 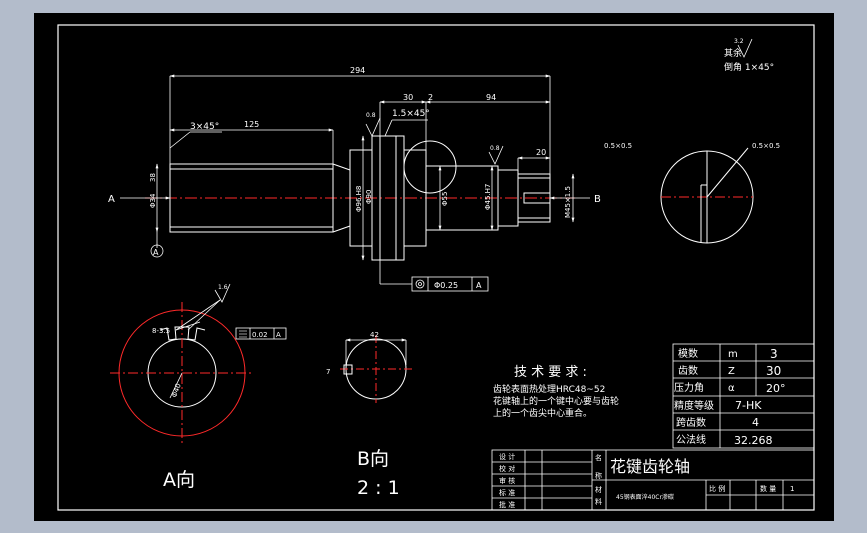 What do you see at coordinates (507, 492) in the screenshot?
I see `tb-label-4: 标 准` at bounding box center [507, 492].